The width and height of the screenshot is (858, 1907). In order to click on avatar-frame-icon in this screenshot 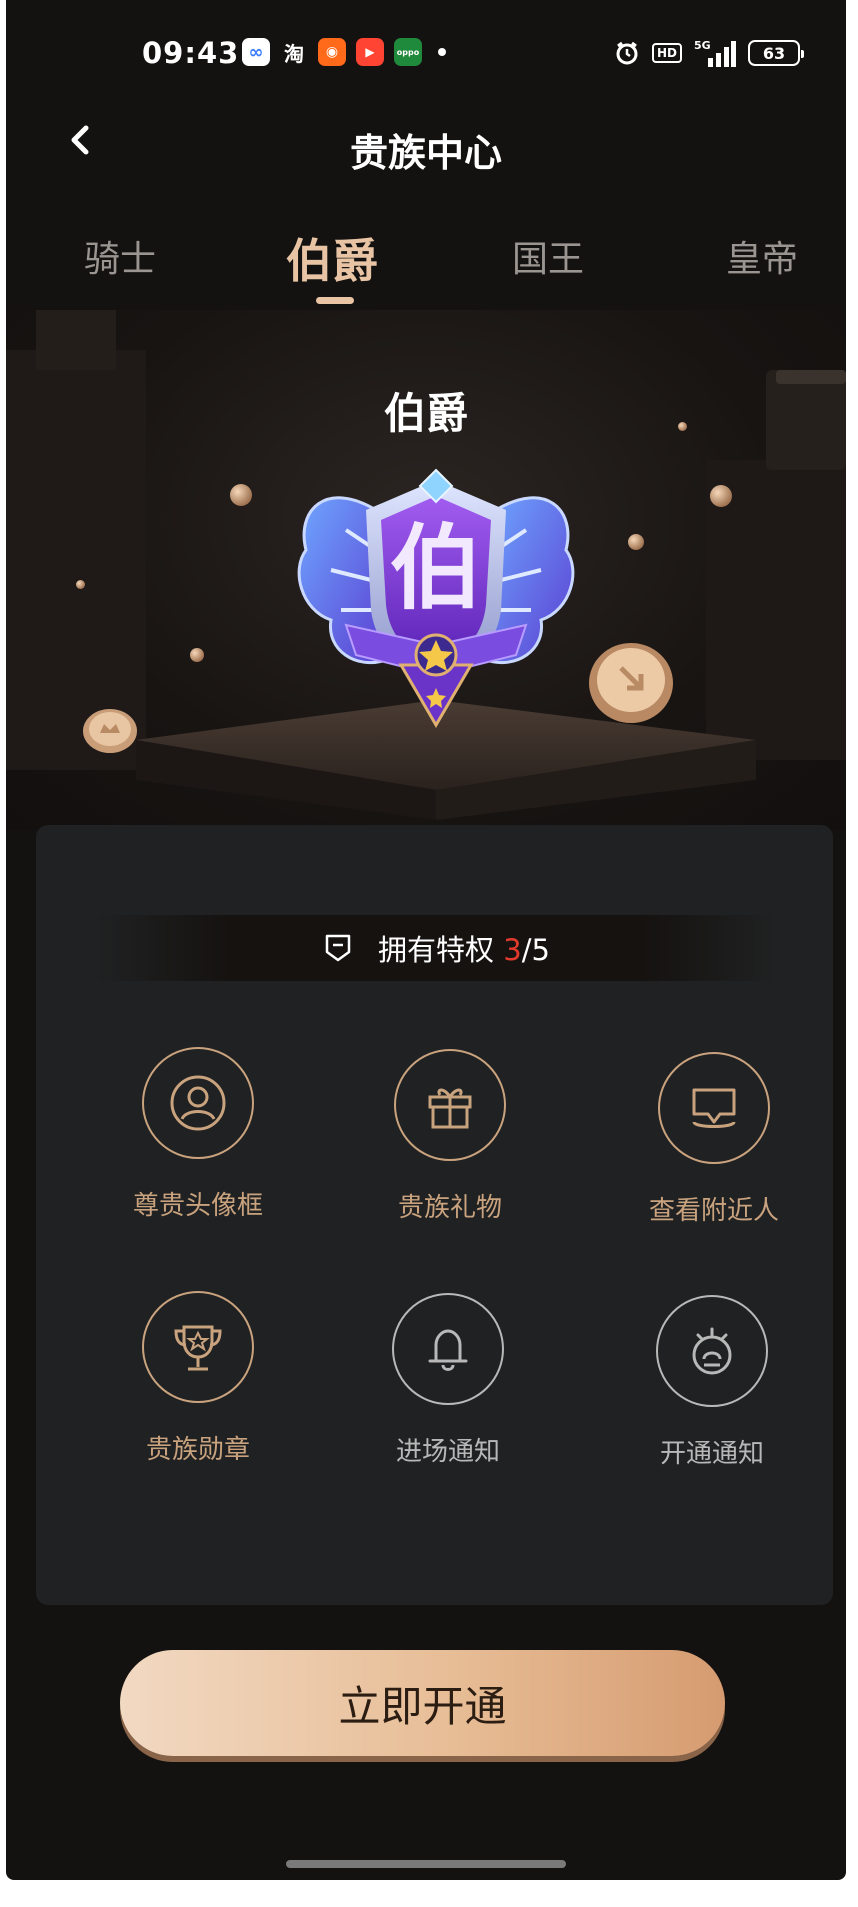, I will do `click(198, 1103)`.